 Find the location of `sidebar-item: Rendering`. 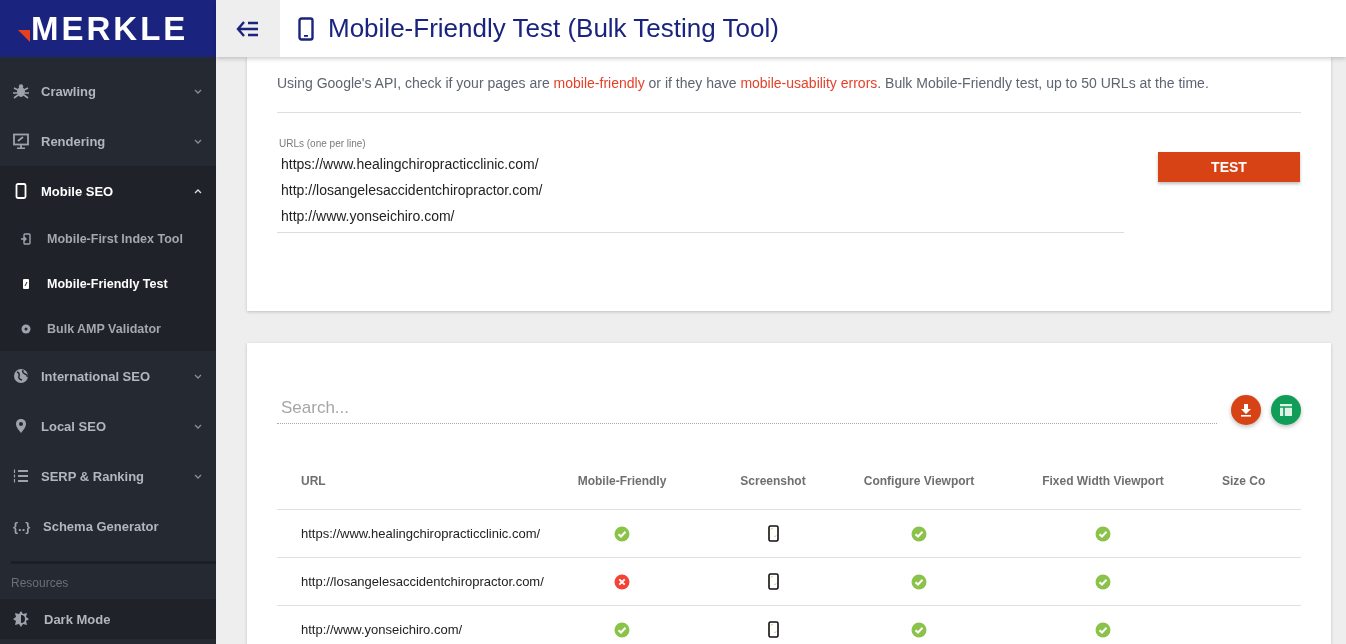

sidebar-item: Rendering is located at coordinates (108, 141).